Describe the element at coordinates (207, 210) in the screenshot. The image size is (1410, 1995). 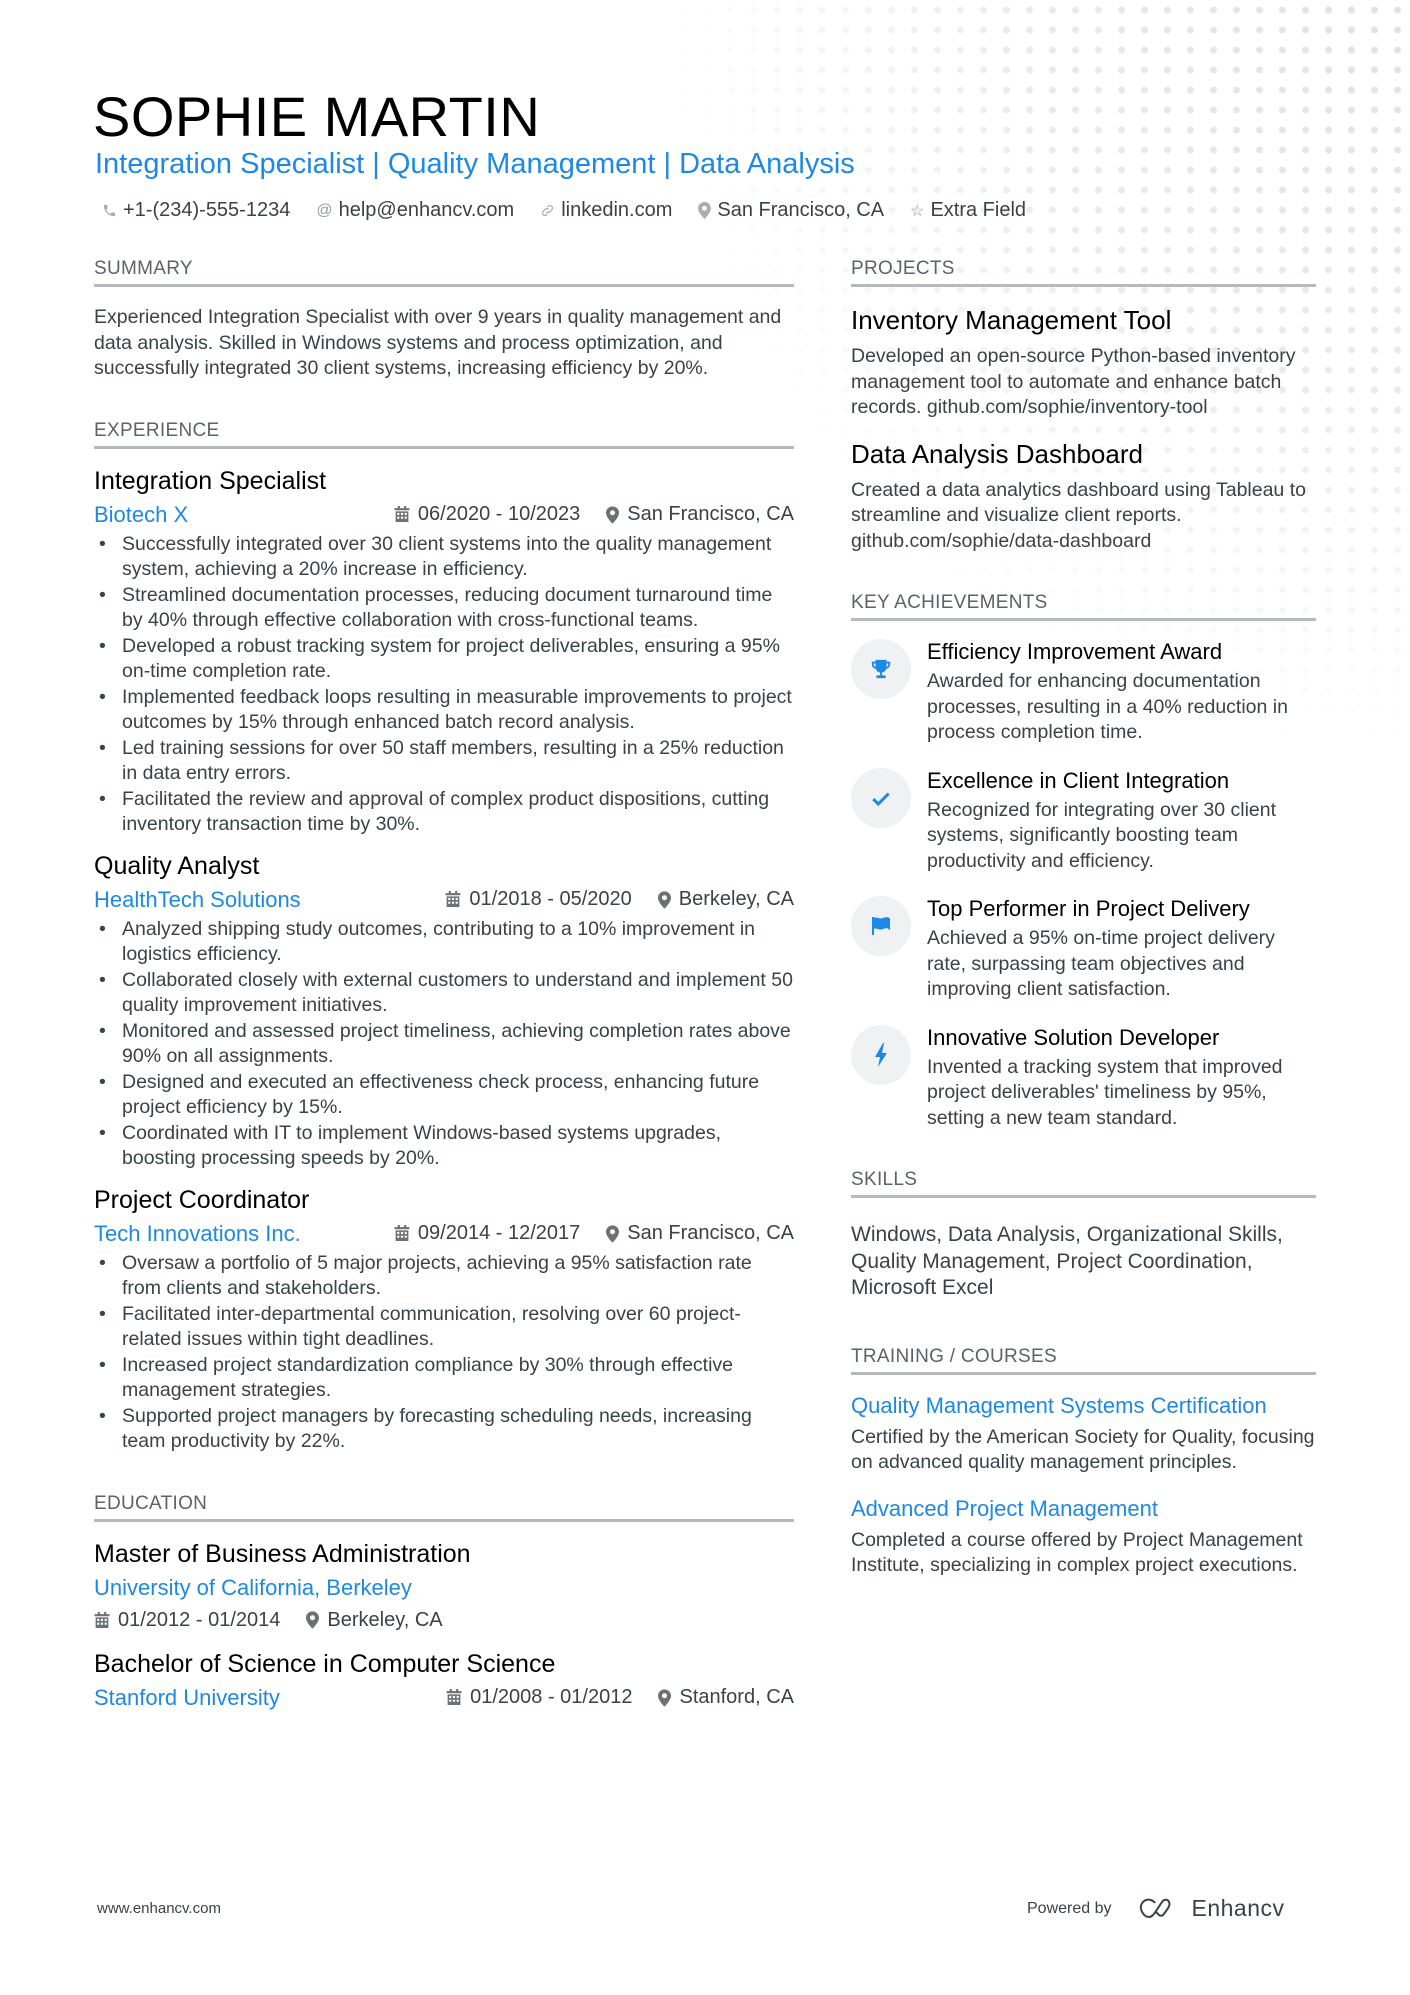
I see `phone-text: +1-(234)-555-1234` at that location.